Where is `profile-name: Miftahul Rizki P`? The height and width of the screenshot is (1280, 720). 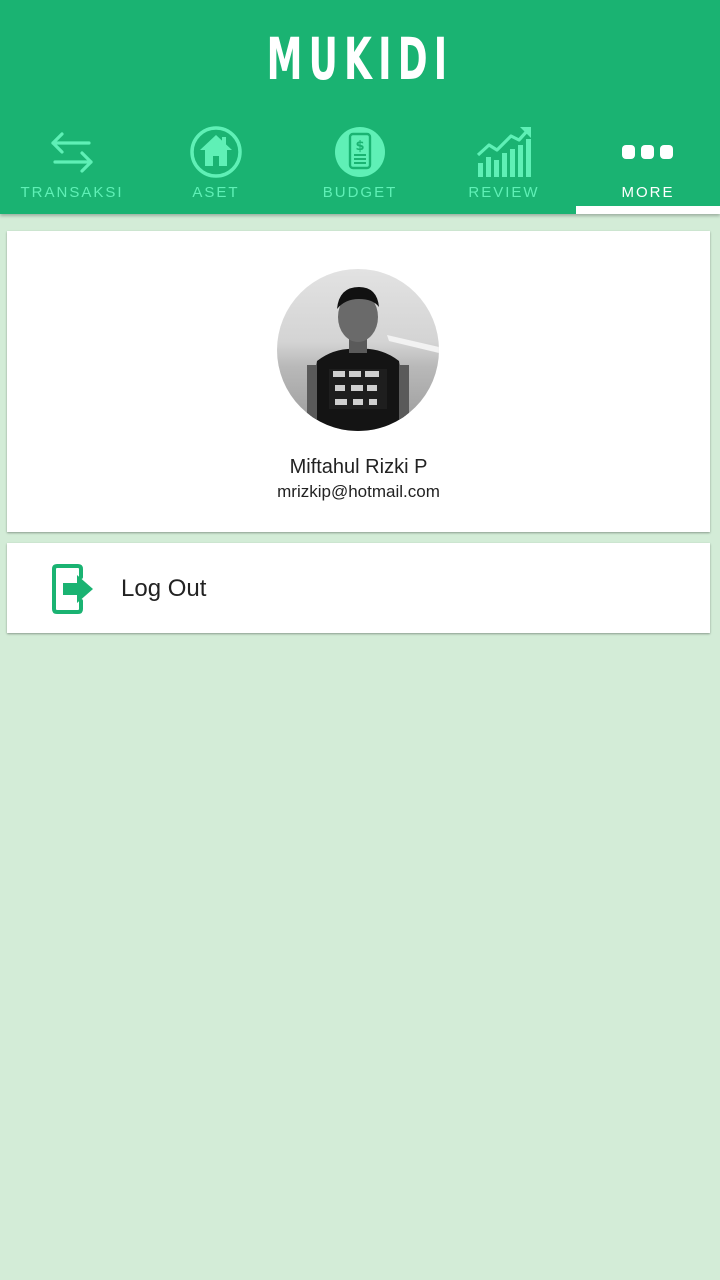 profile-name: Miftahul Rizki P is located at coordinates (358, 467).